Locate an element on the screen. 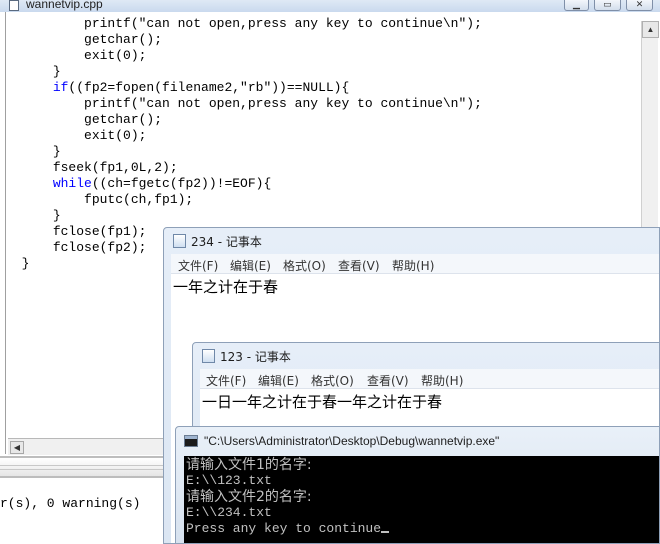 The height and width of the screenshot is (544, 660). scroll-up-arrow-icon: ▲ is located at coordinates (650, 29).